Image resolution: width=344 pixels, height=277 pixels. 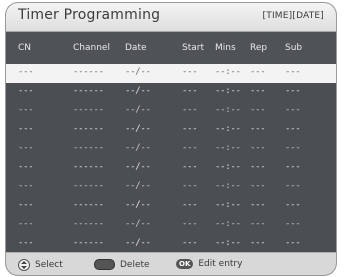 What do you see at coordinates (91, 48) in the screenshot?
I see `column-header-channel: Channel` at bounding box center [91, 48].